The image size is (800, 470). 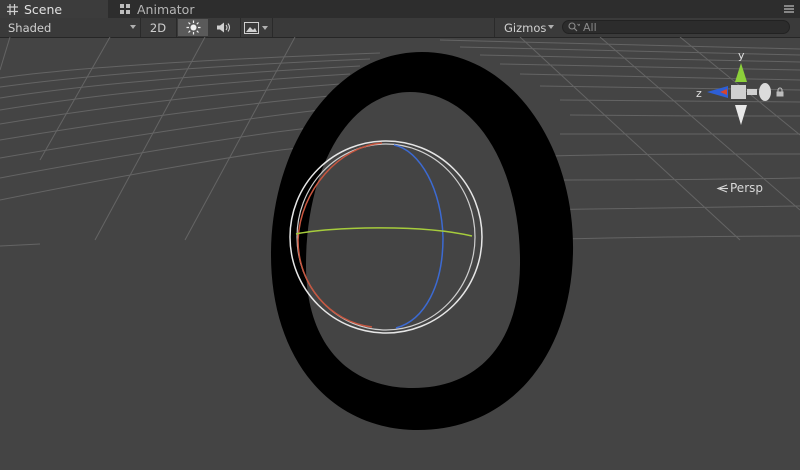 What do you see at coordinates (574, 27) in the screenshot?
I see `search-icon` at bounding box center [574, 27].